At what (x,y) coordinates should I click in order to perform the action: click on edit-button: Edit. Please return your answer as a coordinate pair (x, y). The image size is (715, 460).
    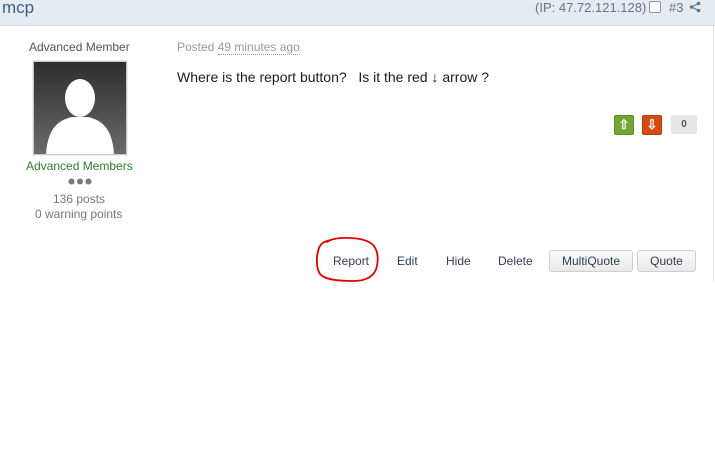
    Looking at the image, I should click on (407, 261).